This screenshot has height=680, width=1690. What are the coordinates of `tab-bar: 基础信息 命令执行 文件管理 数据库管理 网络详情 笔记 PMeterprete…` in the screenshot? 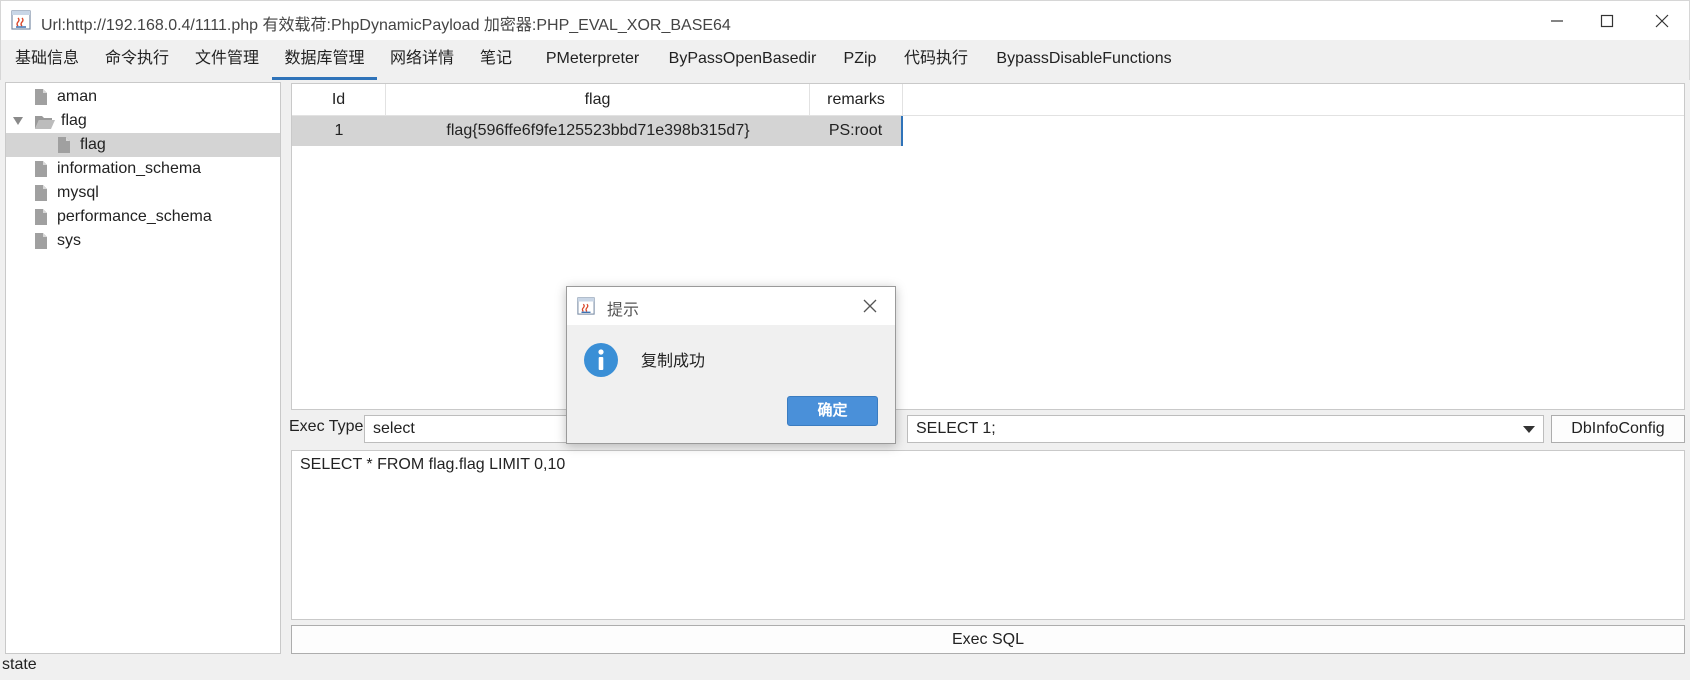 It's located at (845, 60).